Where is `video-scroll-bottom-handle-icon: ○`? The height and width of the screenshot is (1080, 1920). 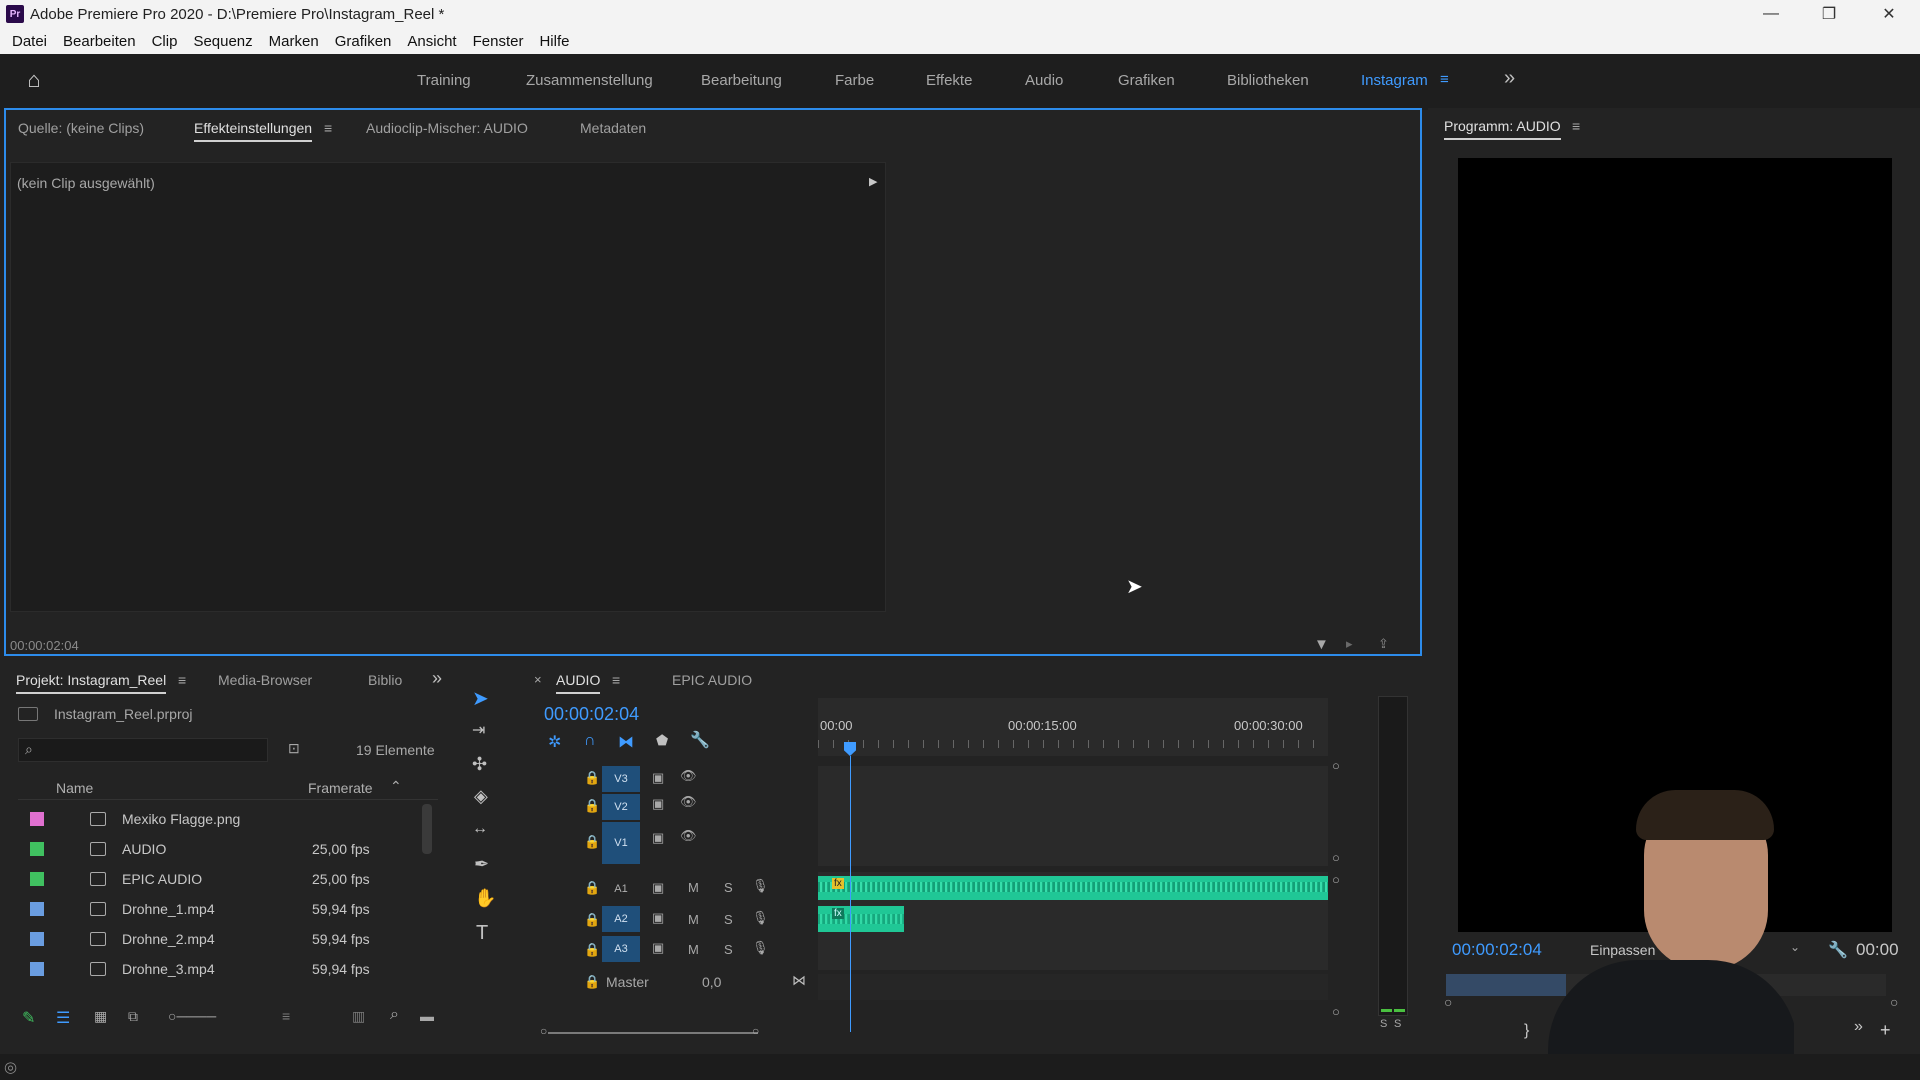
video-scroll-bottom-handle-icon: ○ is located at coordinates (1336, 857).